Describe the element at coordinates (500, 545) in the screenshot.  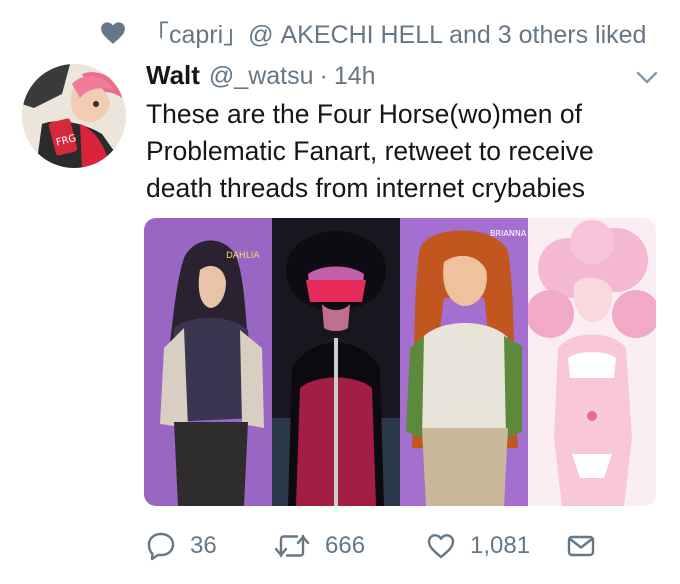
I see `like-count: 1,081` at that location.